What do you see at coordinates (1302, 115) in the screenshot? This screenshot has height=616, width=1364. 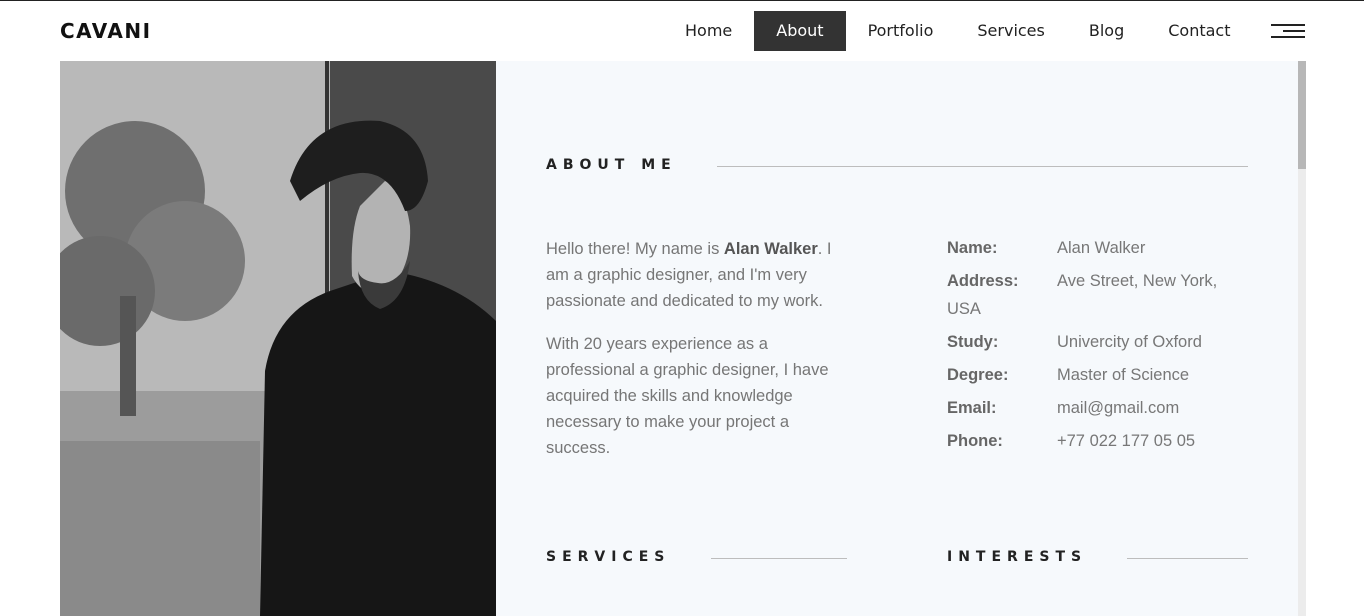 I see `scrollbar-thumb` at bounding box center [1302, 115].